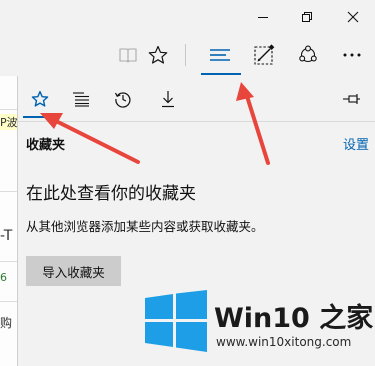 This screenshot has height=366, width=375. What do you see at coordinates (187, 17) in the screenshot?
I see `title-bar` at bounding box center [187, 17].